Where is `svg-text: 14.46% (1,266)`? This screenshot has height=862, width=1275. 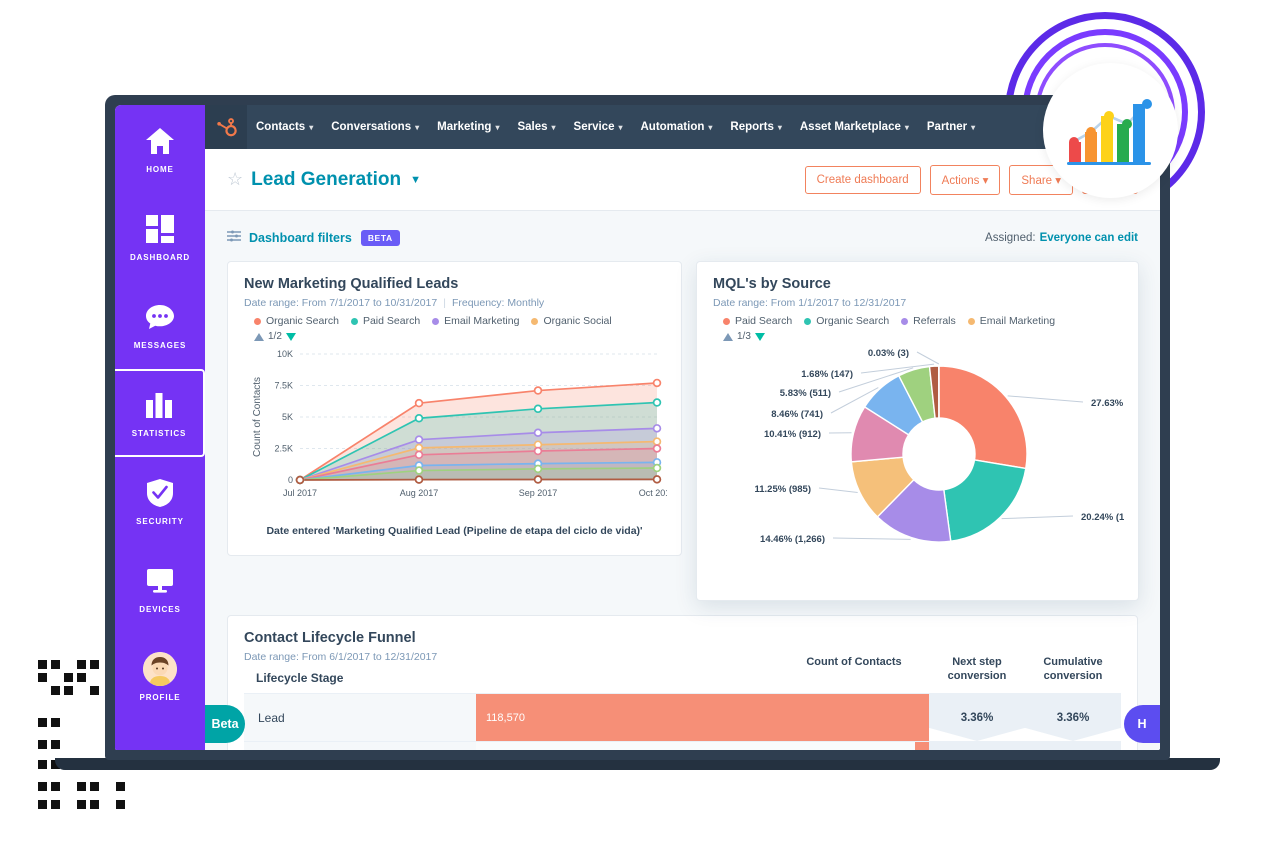 svg-text: 14.46% (1,266) is located at coordinates (792, 539).